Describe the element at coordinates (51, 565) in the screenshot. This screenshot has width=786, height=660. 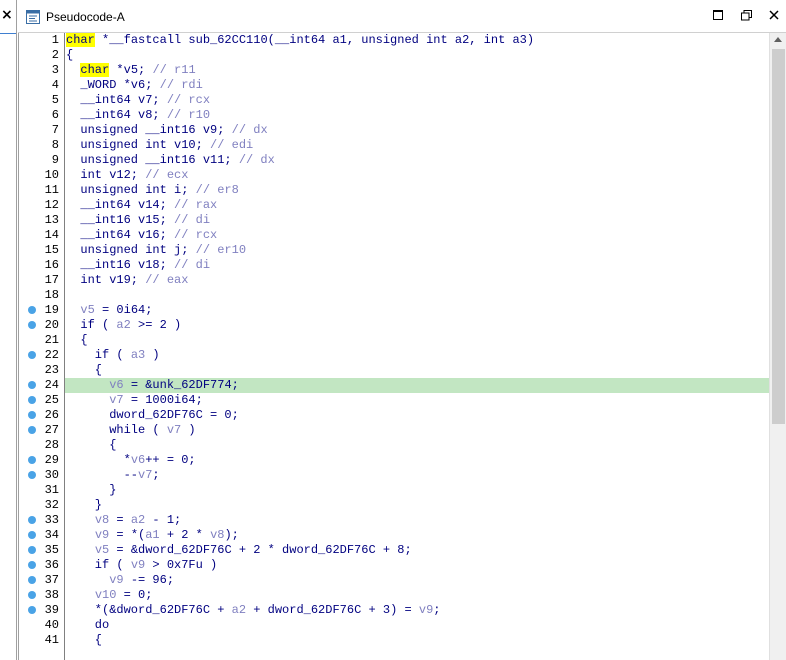
I see `line-number: 36` at that location.